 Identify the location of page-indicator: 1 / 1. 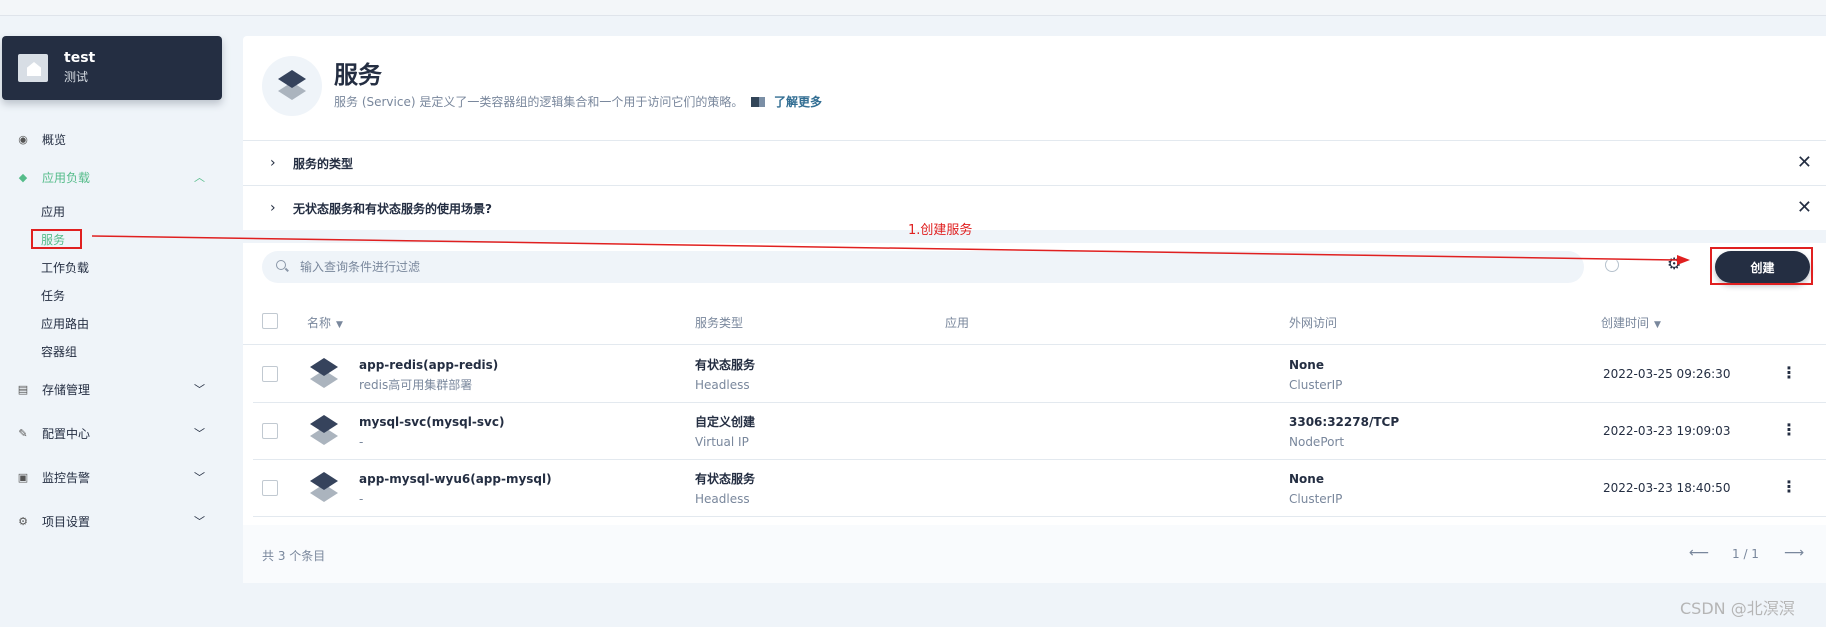
(1745, 554).